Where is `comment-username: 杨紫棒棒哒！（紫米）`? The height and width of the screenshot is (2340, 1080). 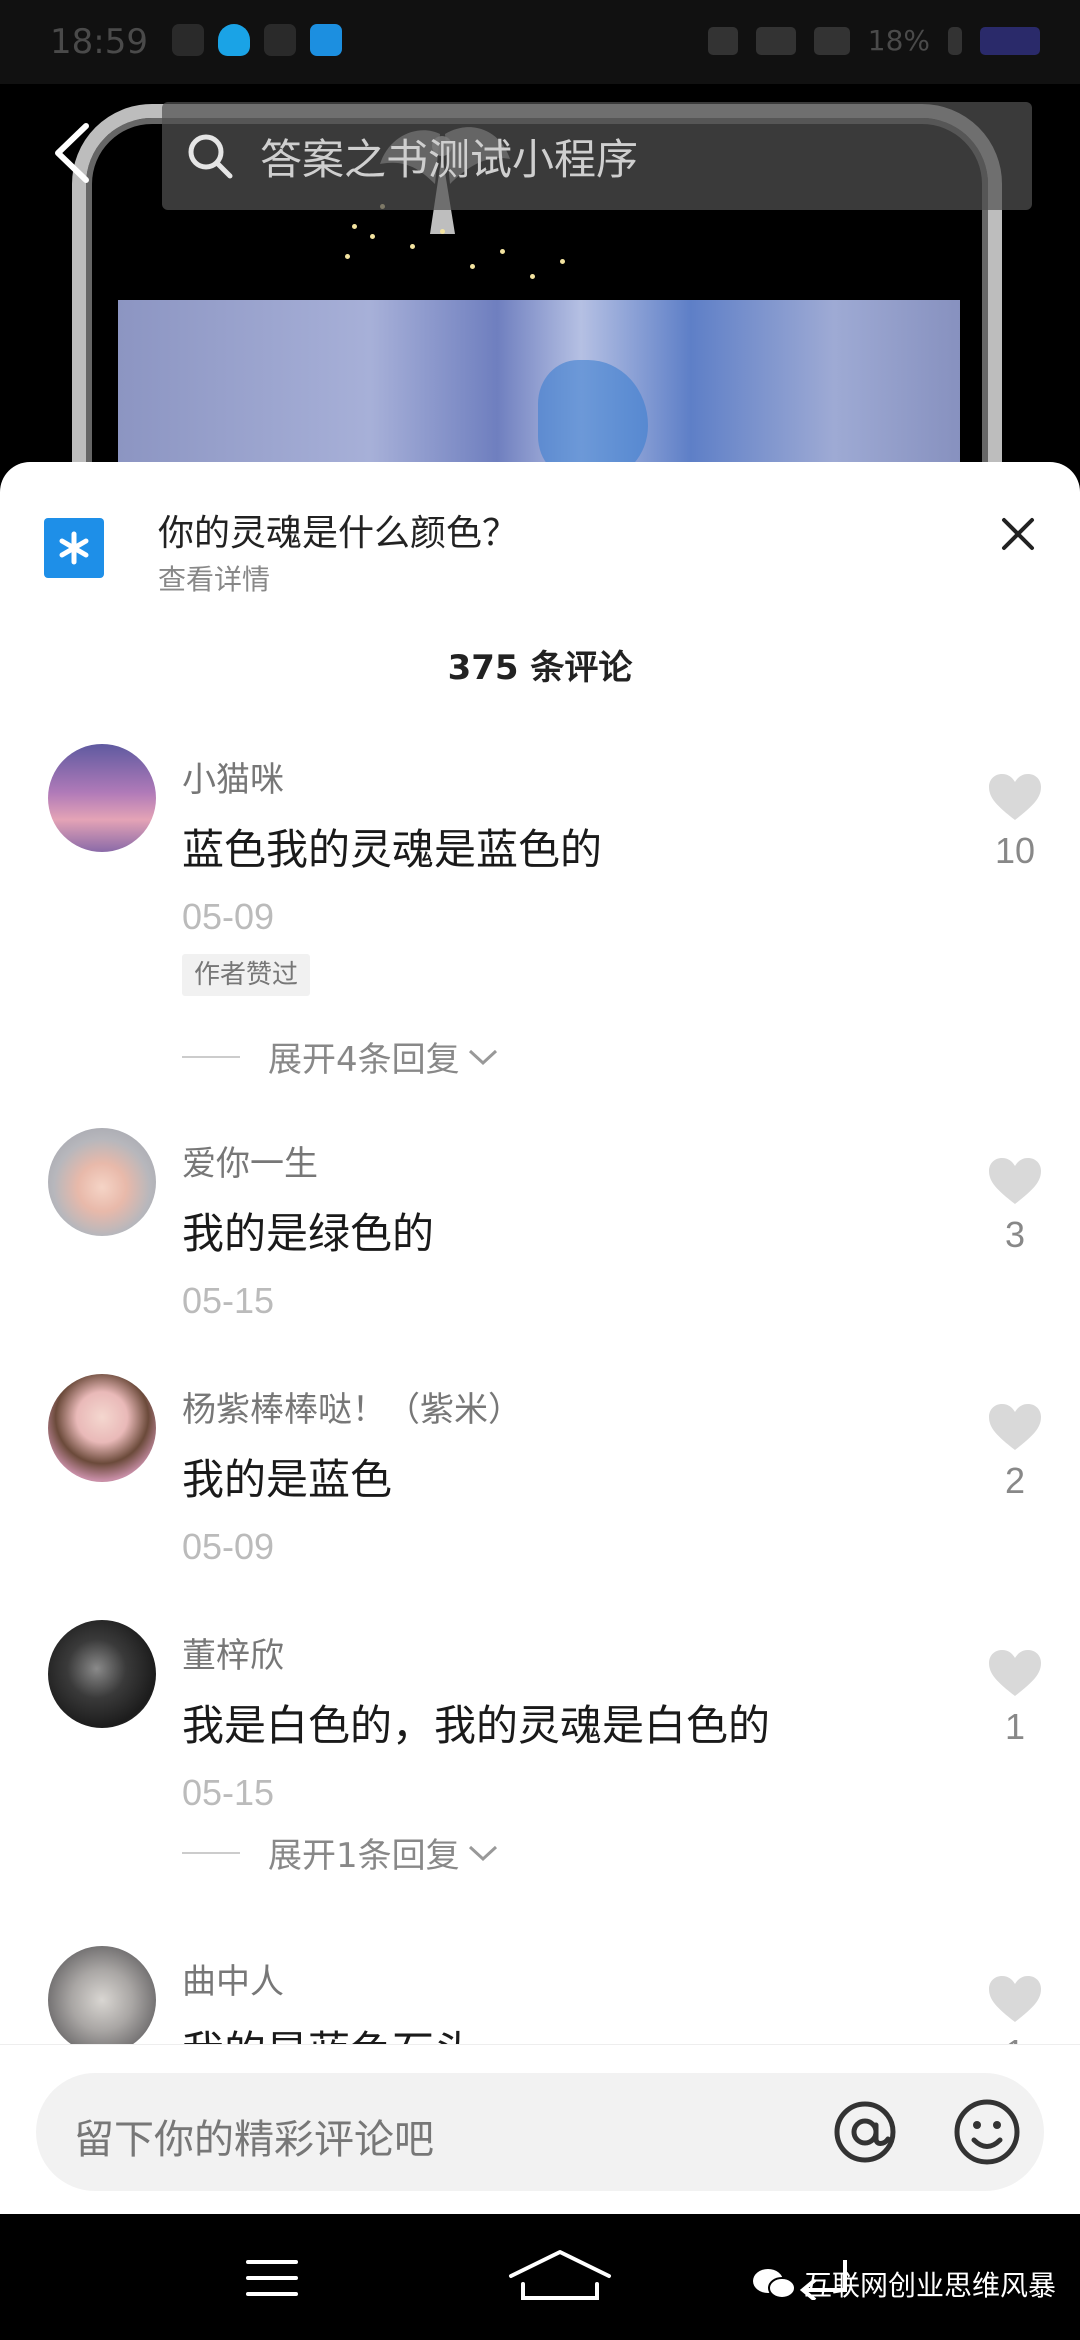 comment-username: 杨紫棒棒哒！（紫米） is located at coordinates (352, 1406).